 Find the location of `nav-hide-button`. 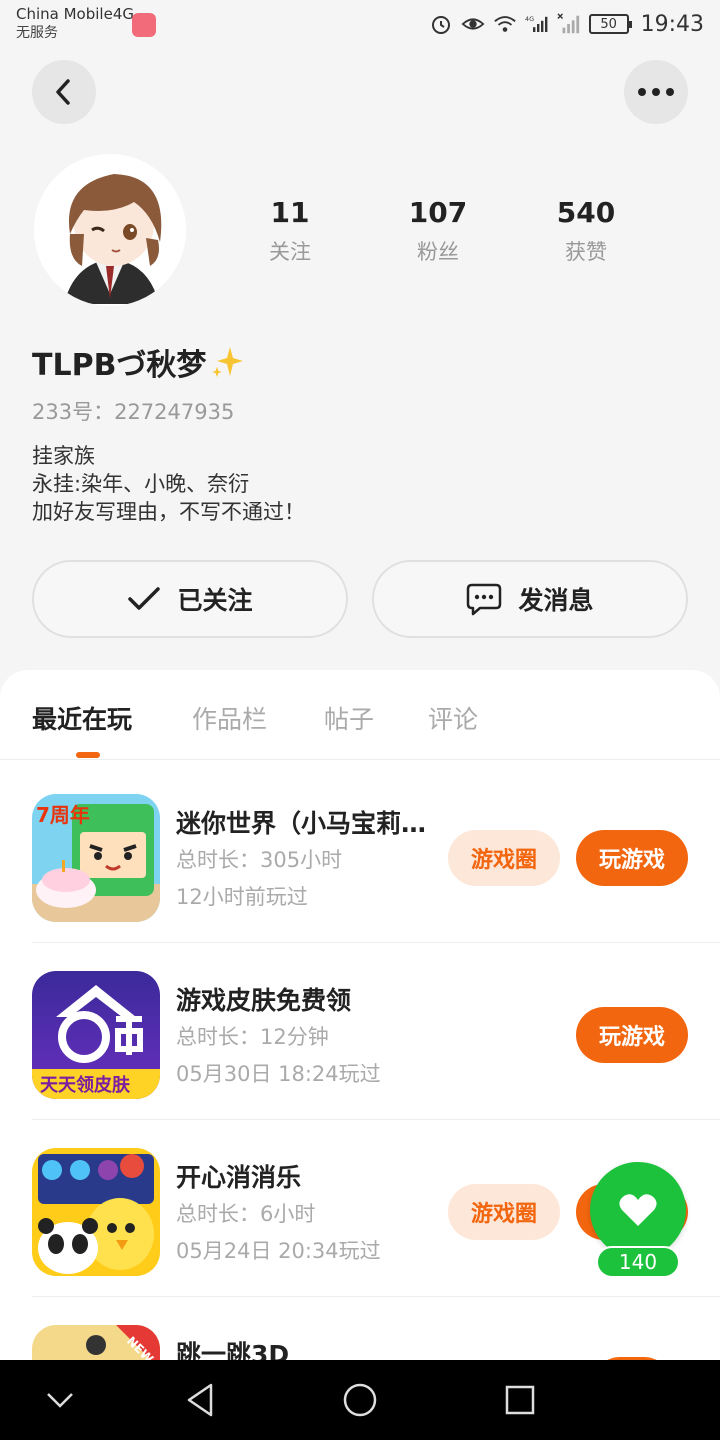

nav-hide-button is located at coordinates (60, 1400).